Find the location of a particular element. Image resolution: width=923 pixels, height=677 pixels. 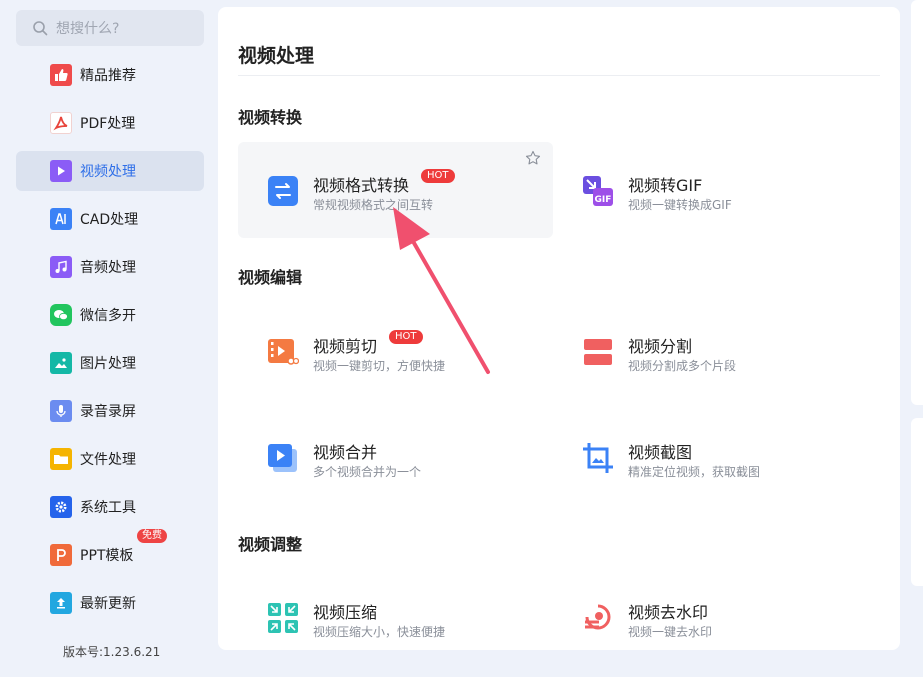

sidebar-item-video: 视频处理 is located at coordinates (110, 171).